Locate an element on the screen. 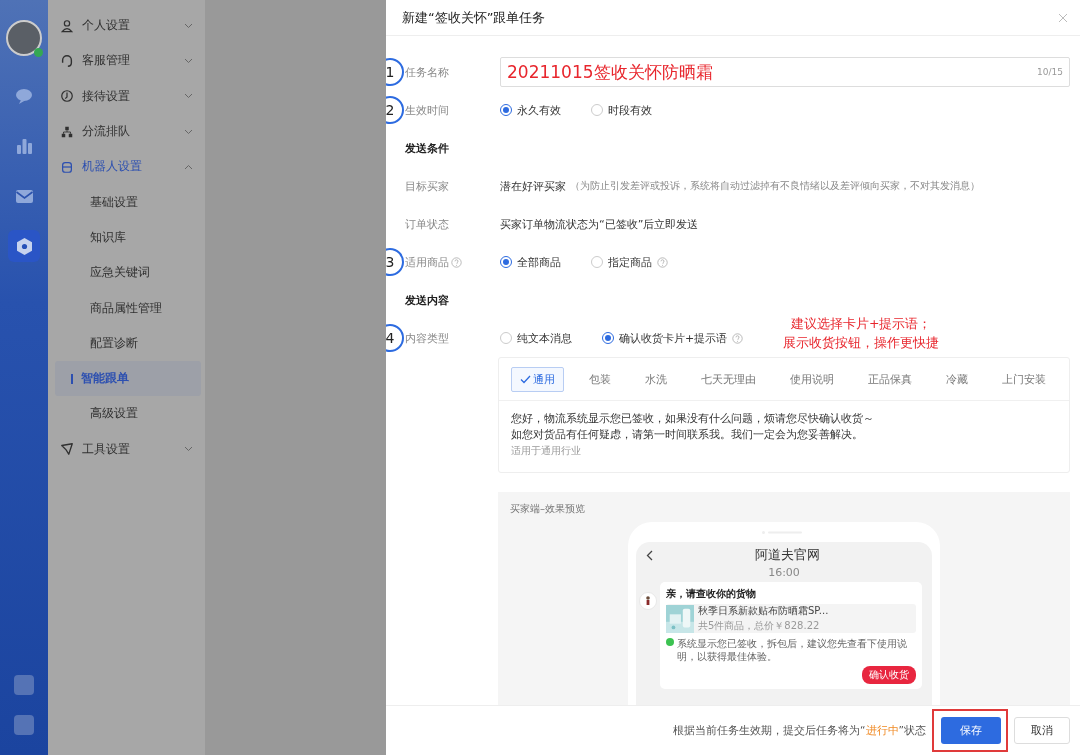  step-number-badge: 2 is located at coordinates (395, 110).